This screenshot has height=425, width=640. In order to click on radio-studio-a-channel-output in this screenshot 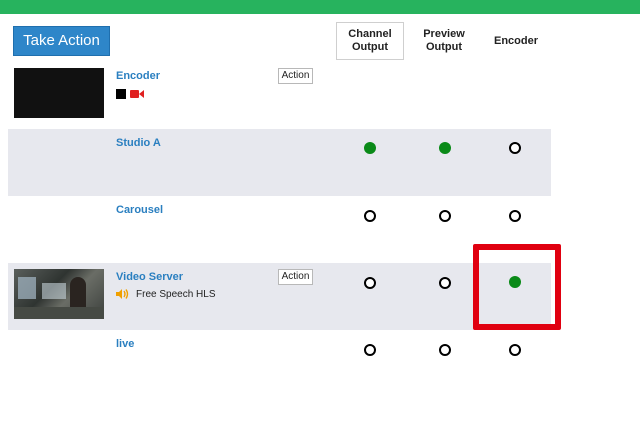, I will do `click(370, 148)`.